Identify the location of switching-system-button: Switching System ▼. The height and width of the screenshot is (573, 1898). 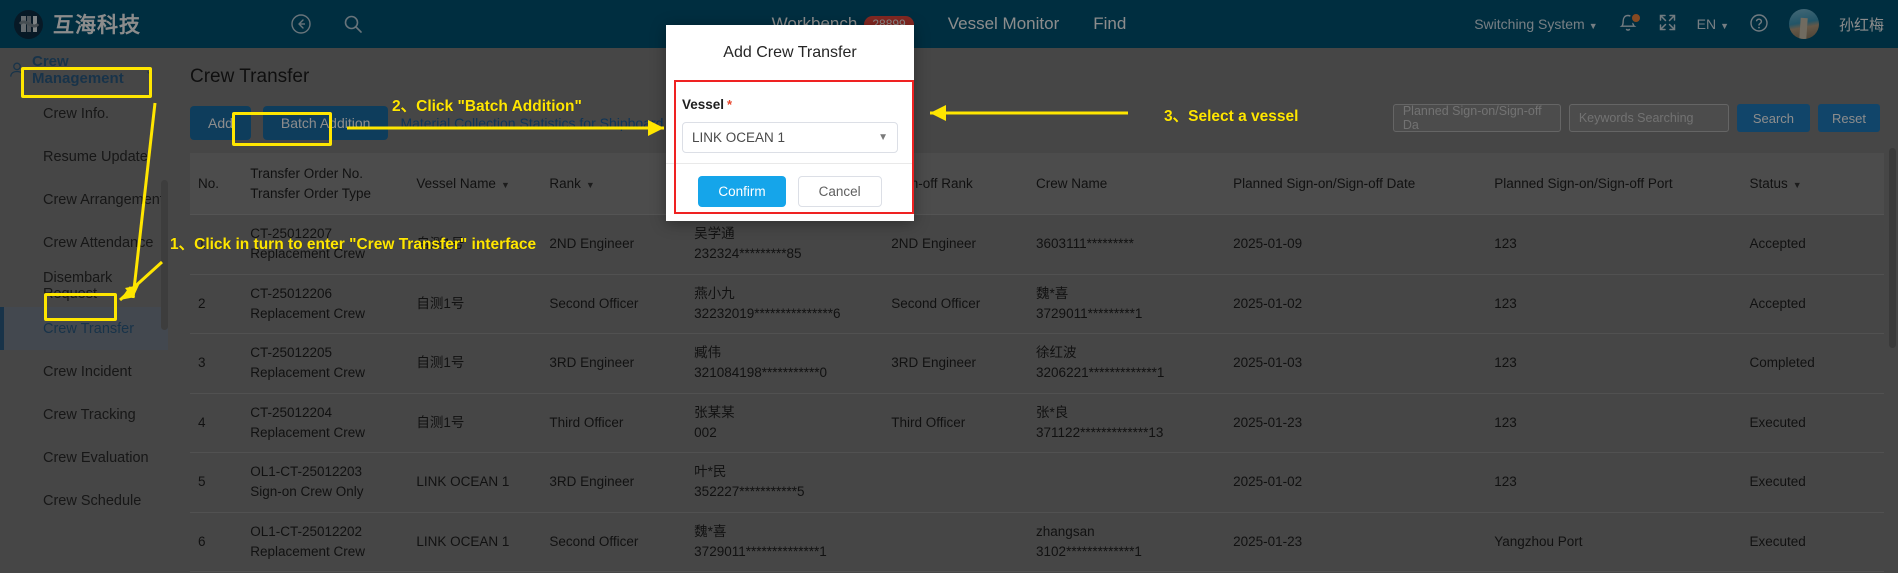
(1535, 24).